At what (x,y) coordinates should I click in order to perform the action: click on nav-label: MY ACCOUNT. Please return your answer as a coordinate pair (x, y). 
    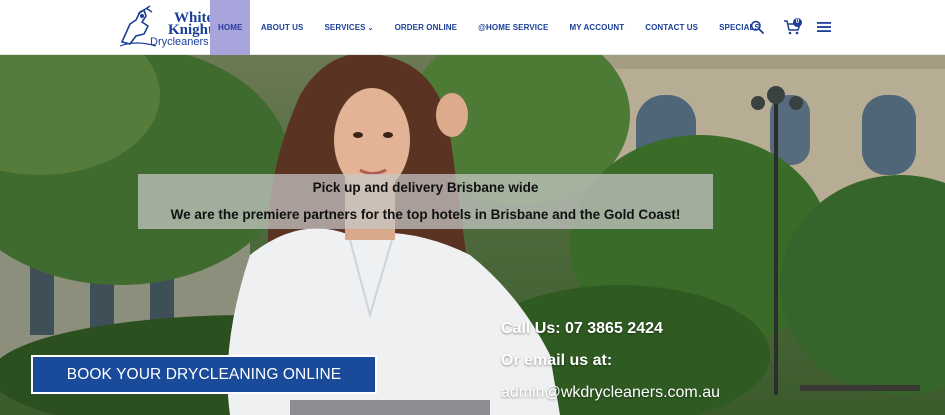
    Looking at the image, I should click on (597, 27).